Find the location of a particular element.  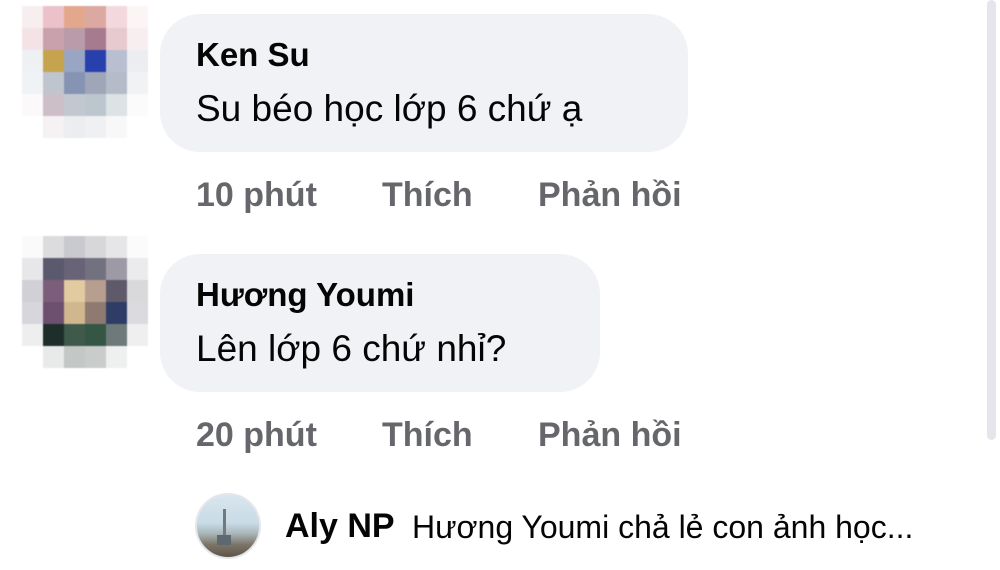

comment-text: Su béo học lớp 6 chứ ạ is located at coordinates (389, 108).